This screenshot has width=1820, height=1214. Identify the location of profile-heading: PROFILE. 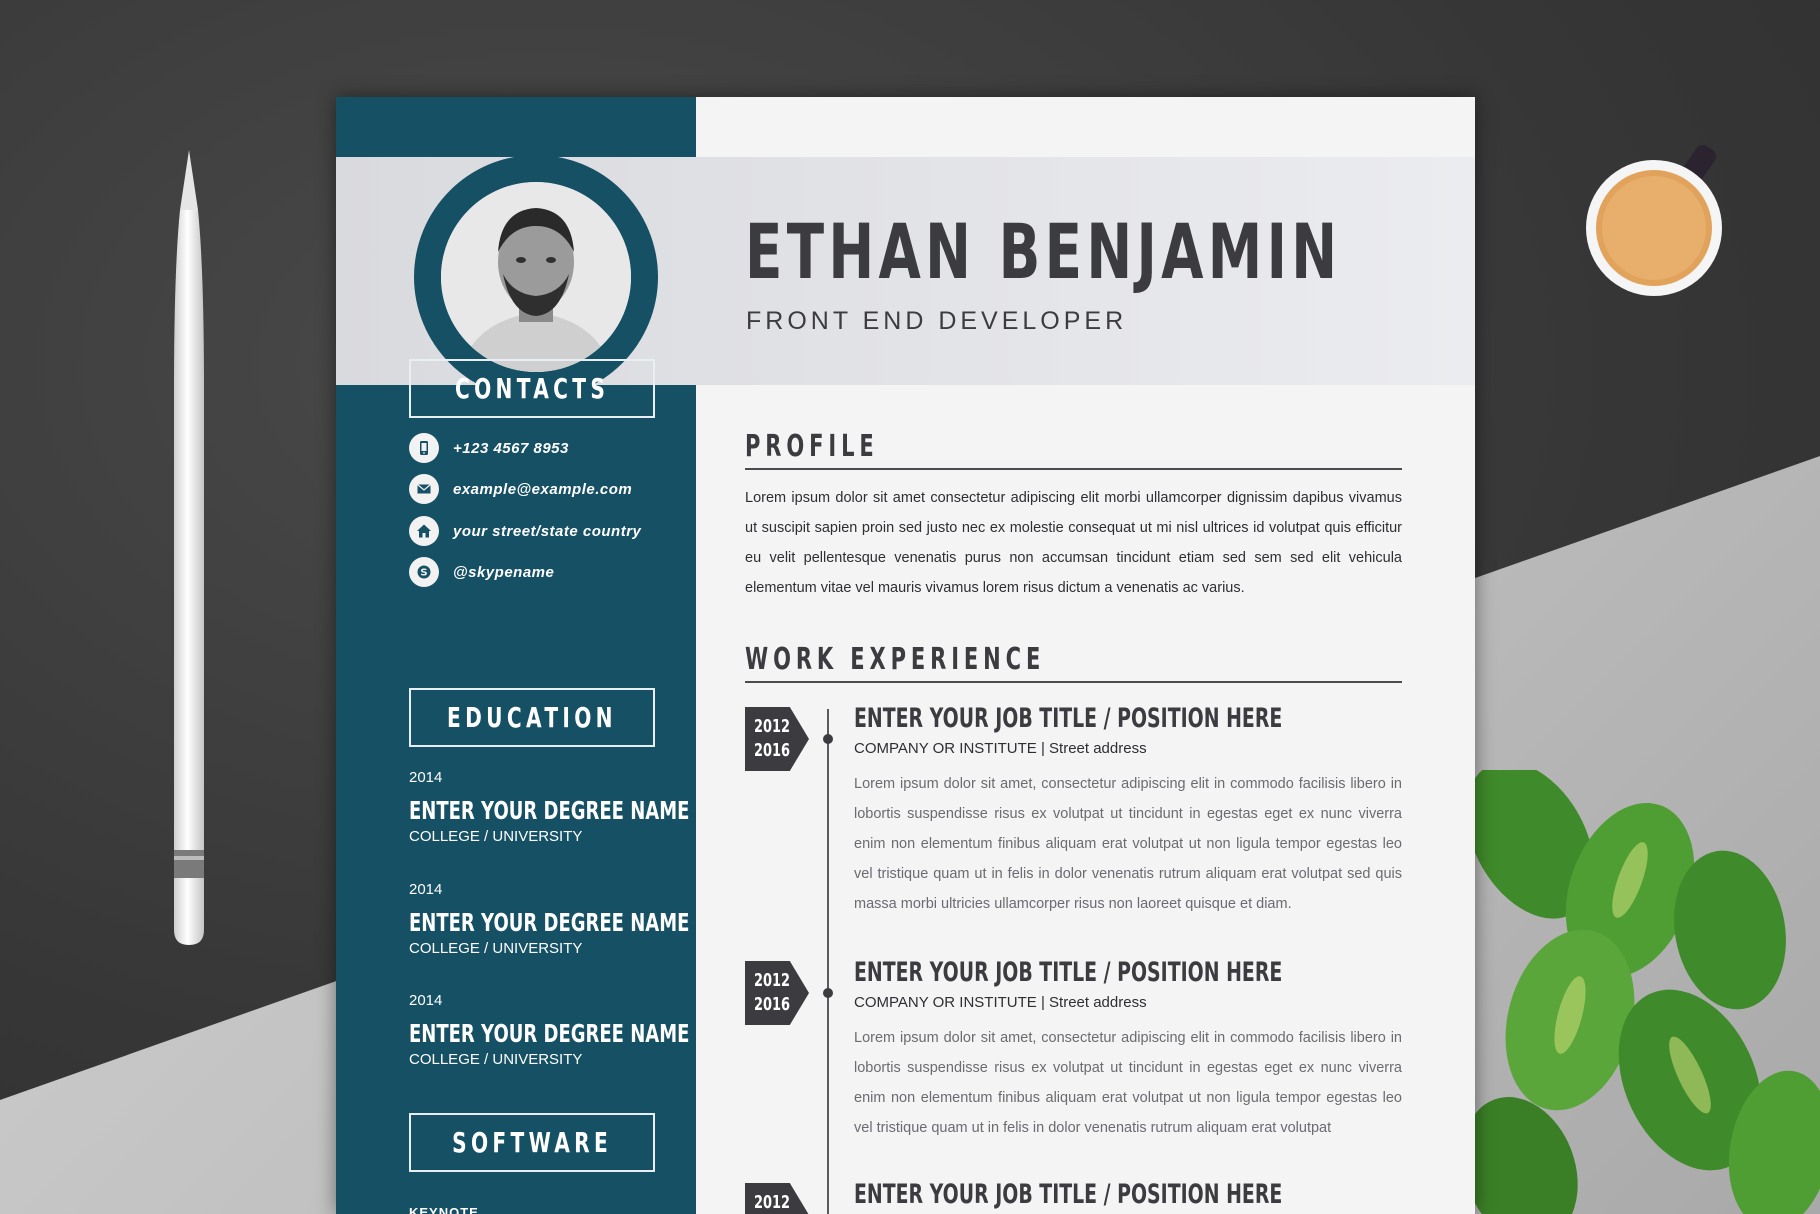
(812, 446).